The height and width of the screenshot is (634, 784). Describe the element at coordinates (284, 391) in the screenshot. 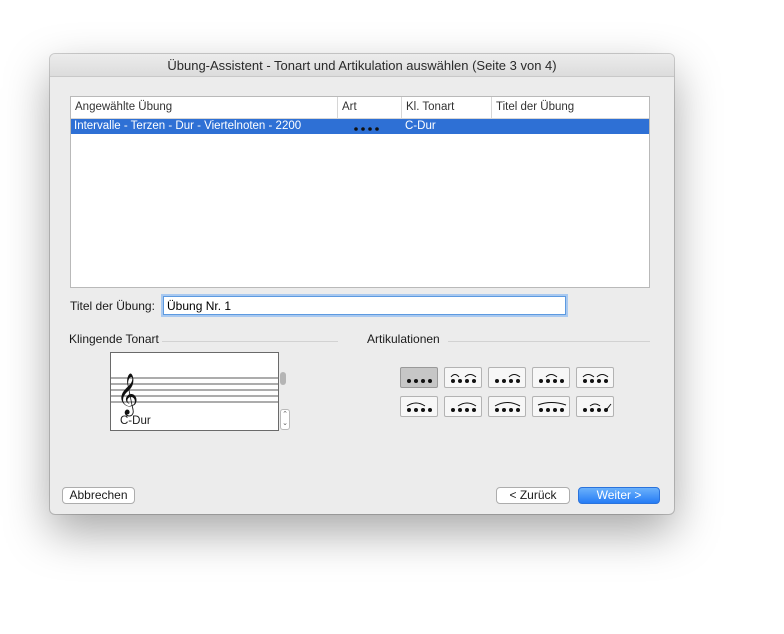

I see `key-list-scrollbar: ⌃ ⌄` at that location.